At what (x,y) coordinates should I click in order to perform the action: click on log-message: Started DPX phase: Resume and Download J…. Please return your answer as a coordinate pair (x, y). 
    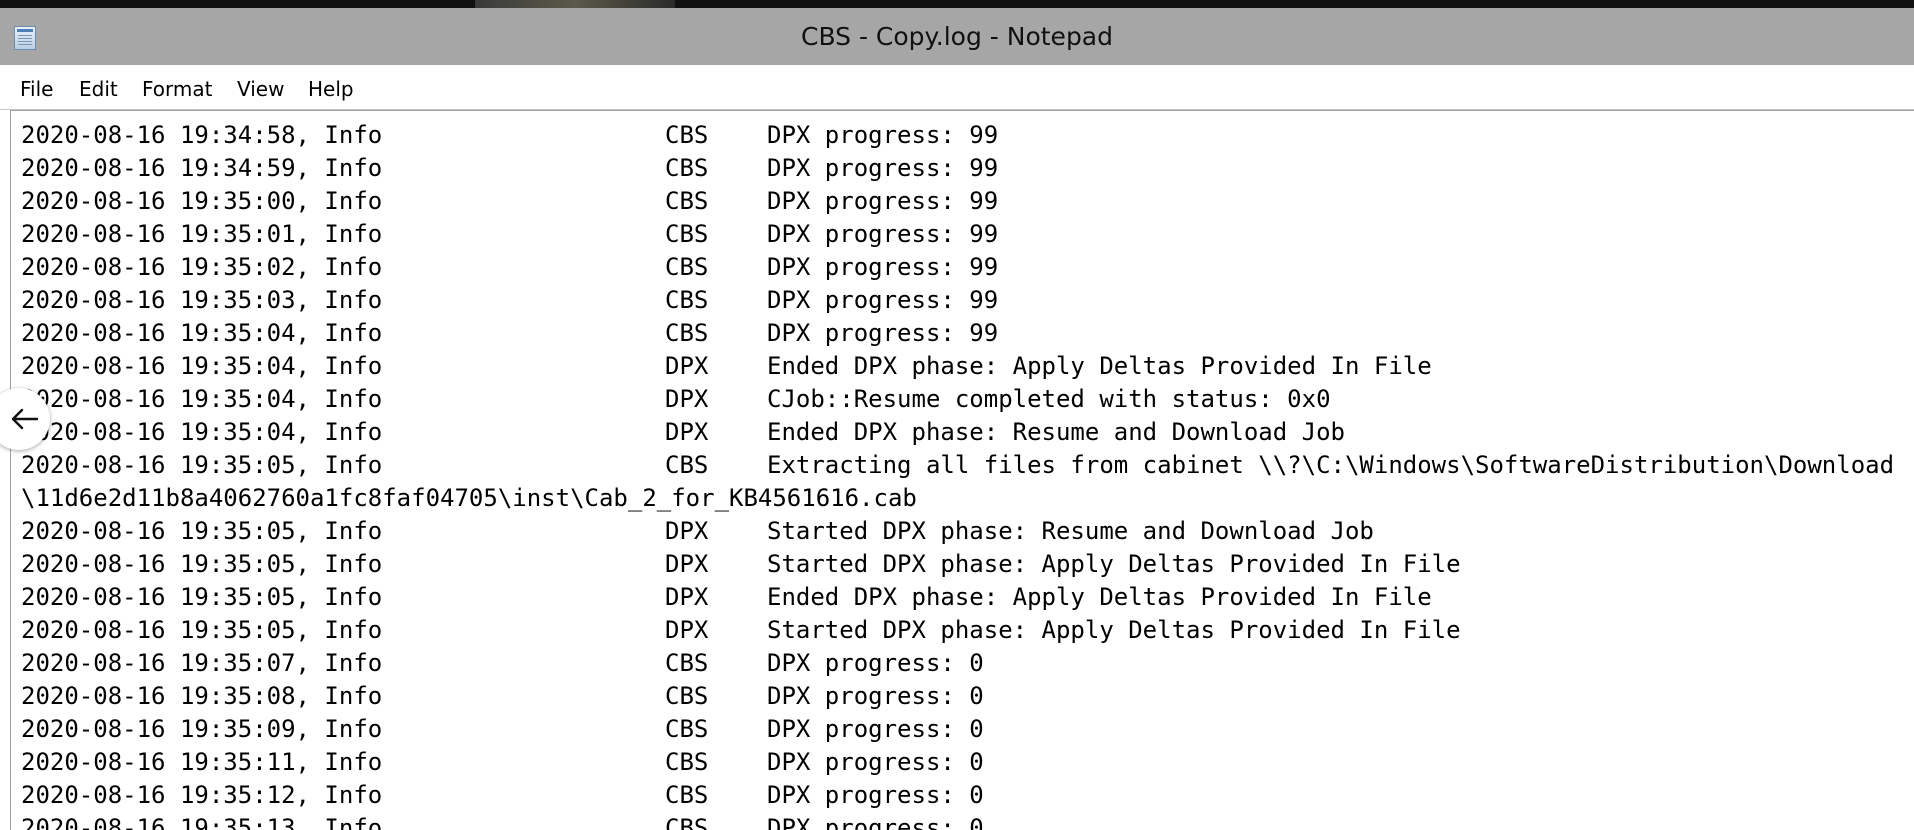
    Looking at the image, I should click on (1070, 531).